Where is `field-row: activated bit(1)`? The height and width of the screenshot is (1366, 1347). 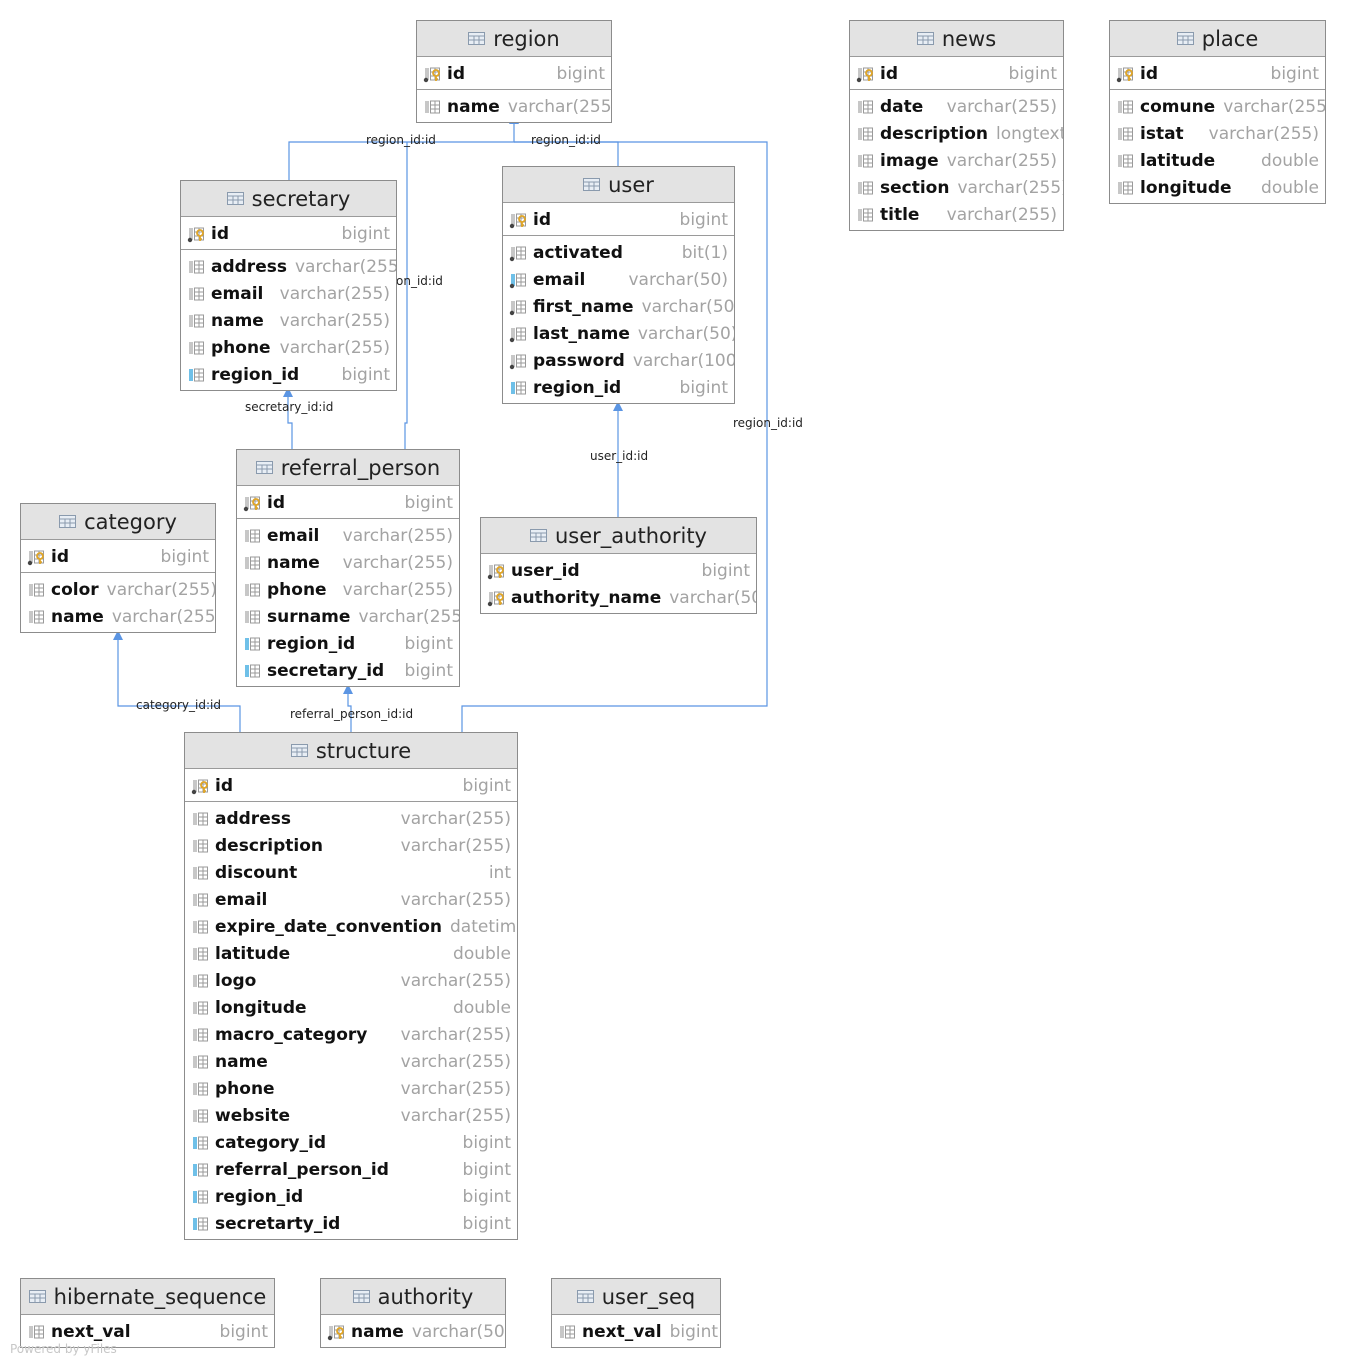
field-row: activated bit(1) is located at coordinates (618, 252).